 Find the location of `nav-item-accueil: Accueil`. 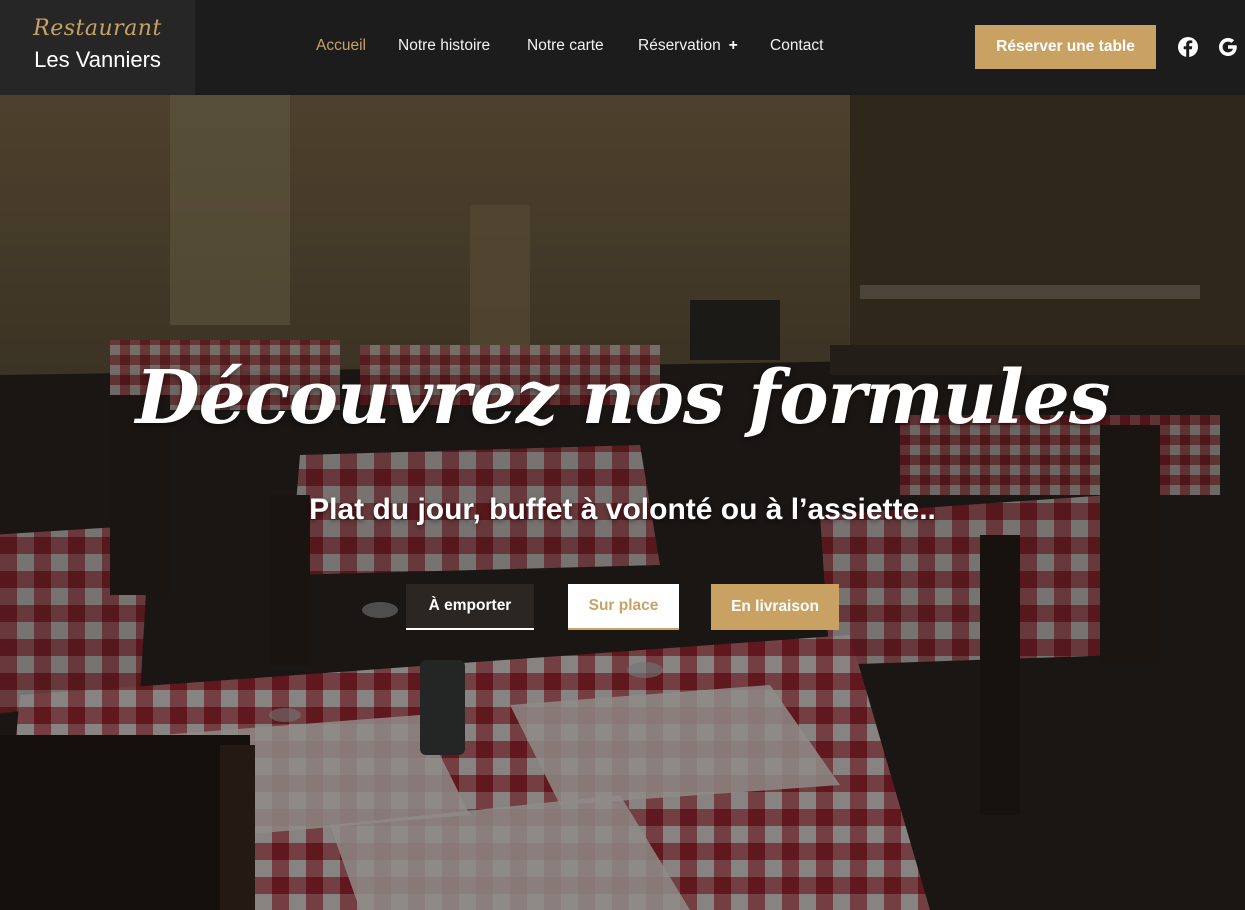

nav-item-accueil: Accueil is located at coordinates (341, 46).